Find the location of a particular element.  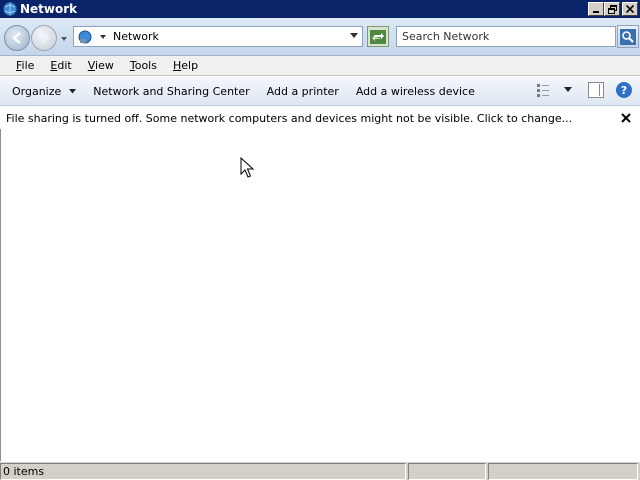

status-bar: 0 items is located at coordinates (320, 470).